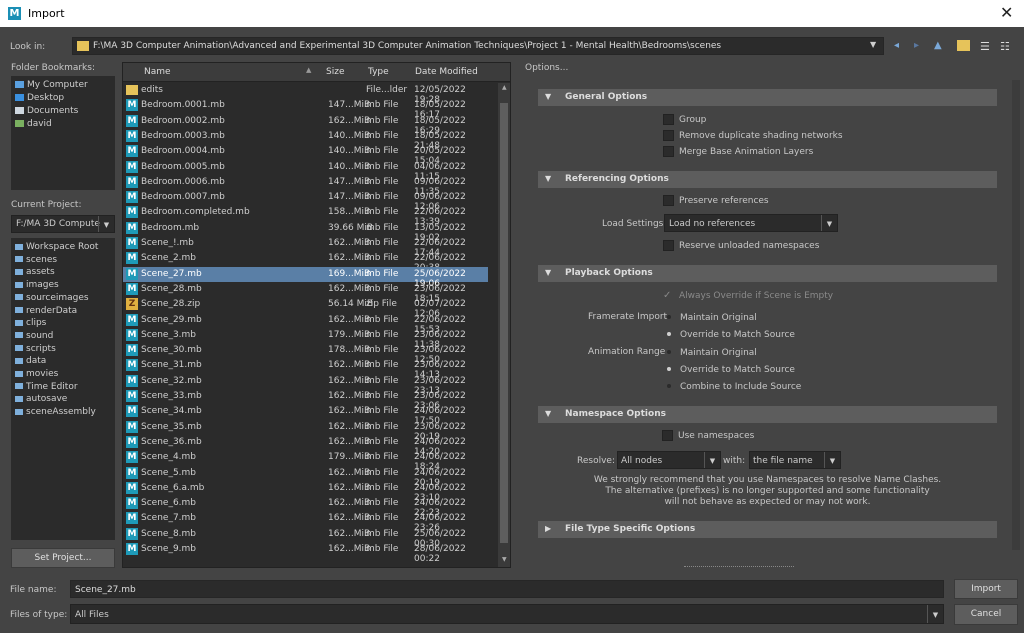 Image resolution: width=1024 pixels, height=633 pixels. What do you see at coordinates (378, 72) in the screenshot?
I see `column-type: Type` at bounding box center [378, 72].